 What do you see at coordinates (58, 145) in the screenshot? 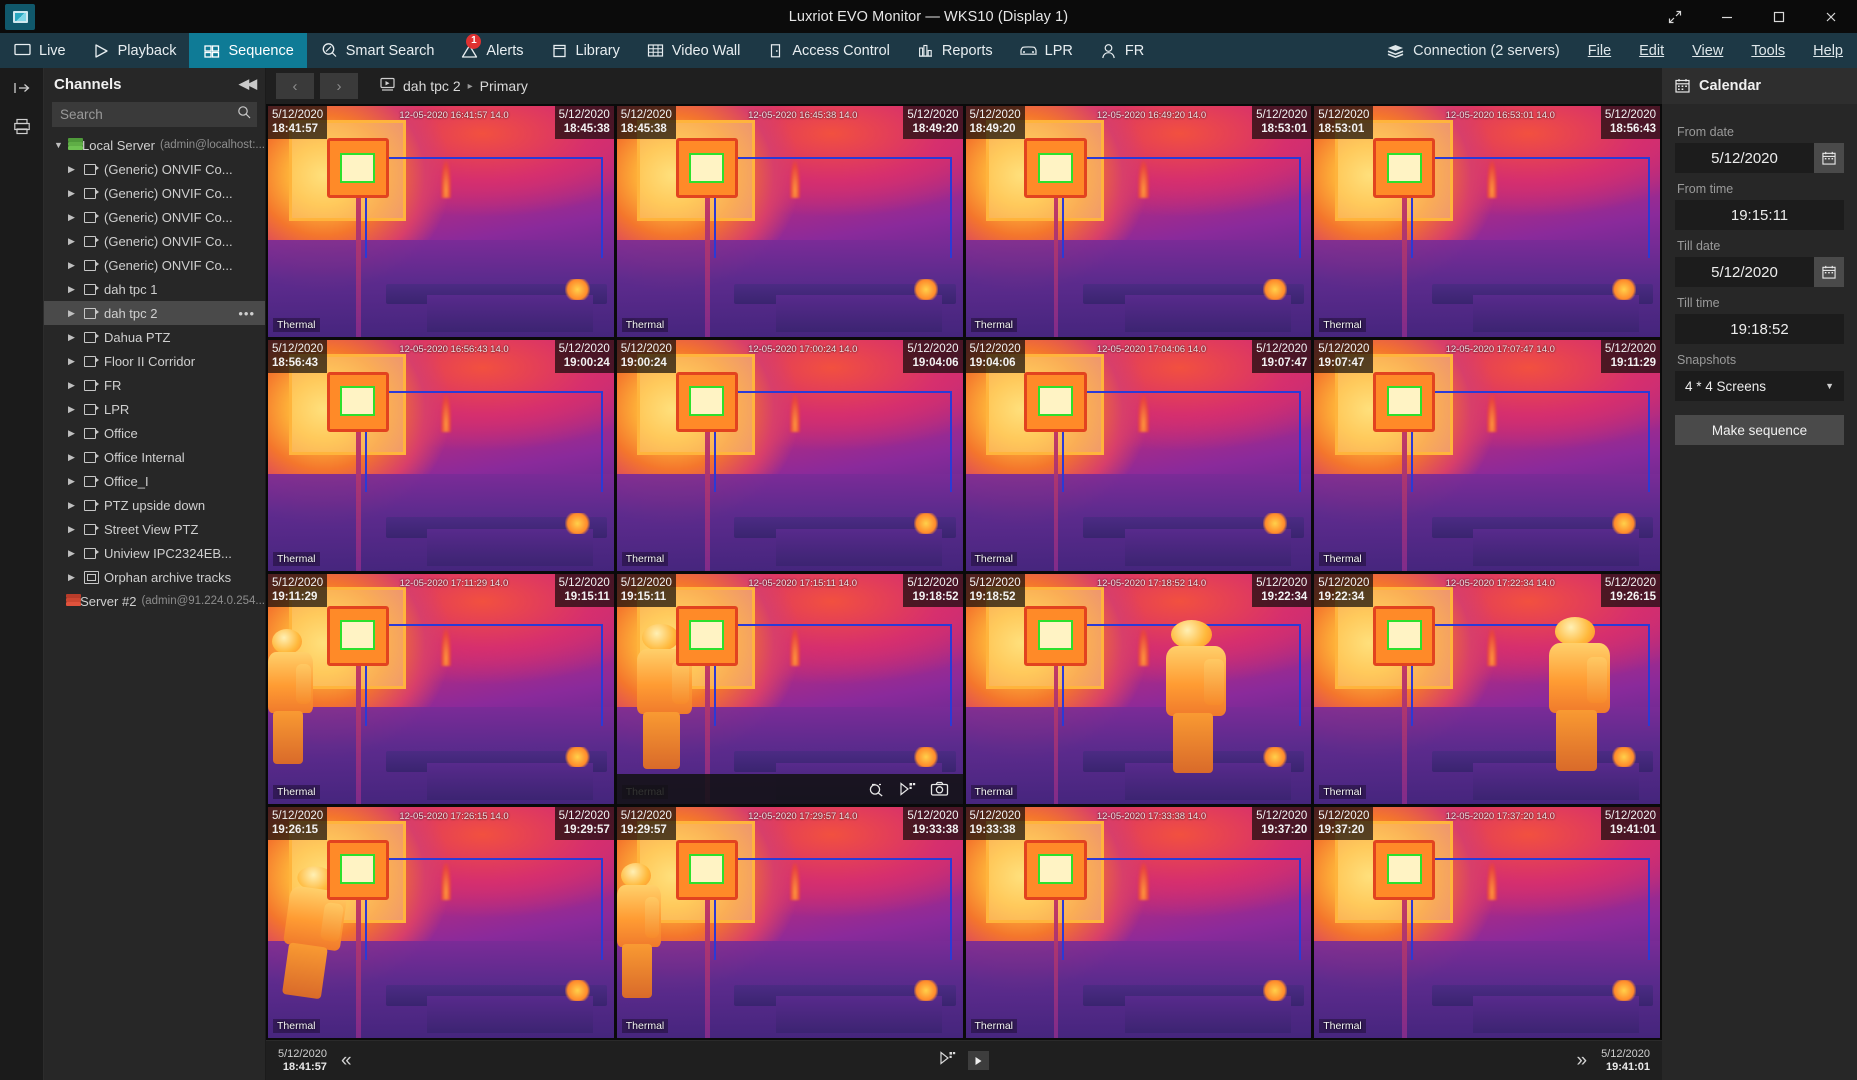
I see `tree-expand-arrow-icon: ▼` at bounding box center [58, 145].